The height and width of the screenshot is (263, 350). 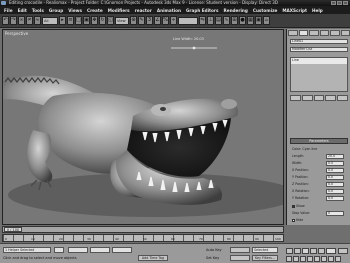 I want to click on curve-editor-icon: ∿, so click(x=226, y=20).